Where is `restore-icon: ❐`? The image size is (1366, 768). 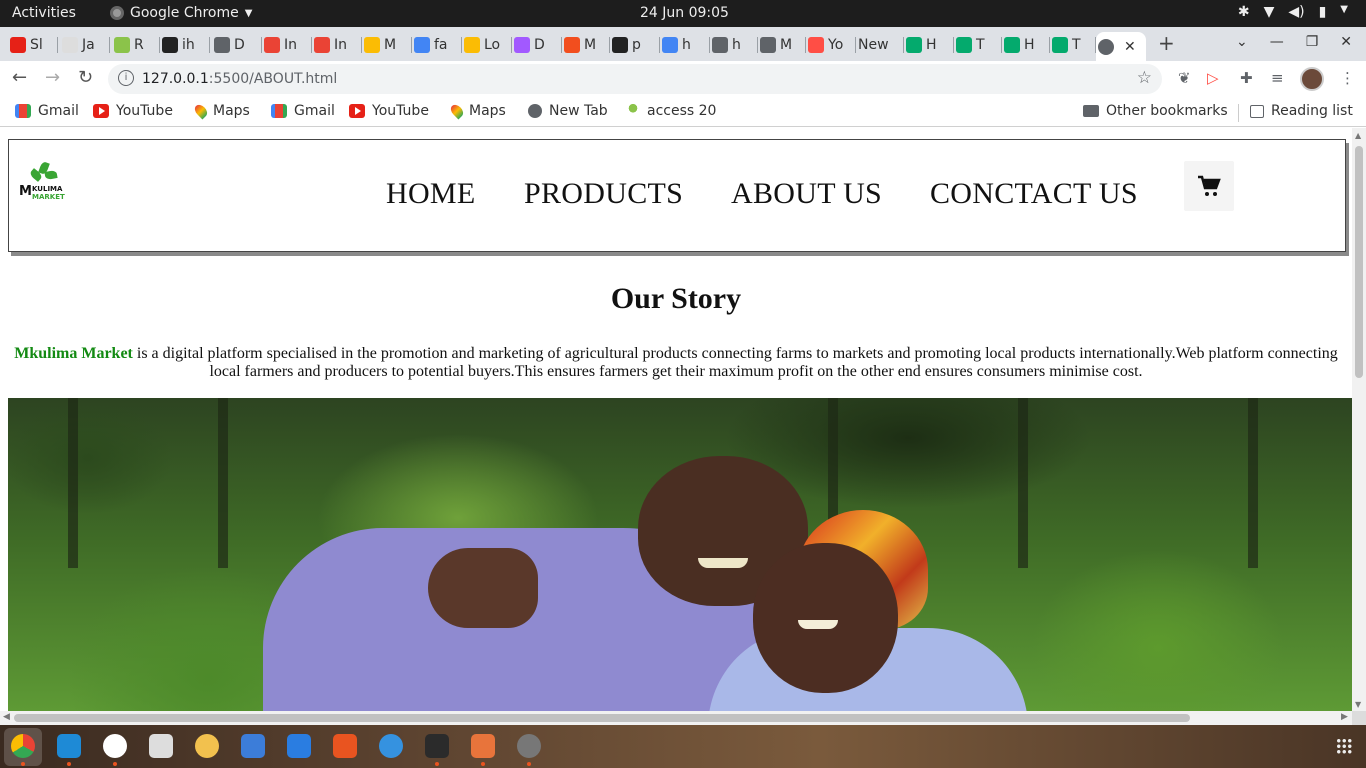
restore-icon: ❐ is located at coordinates (1312, 42).